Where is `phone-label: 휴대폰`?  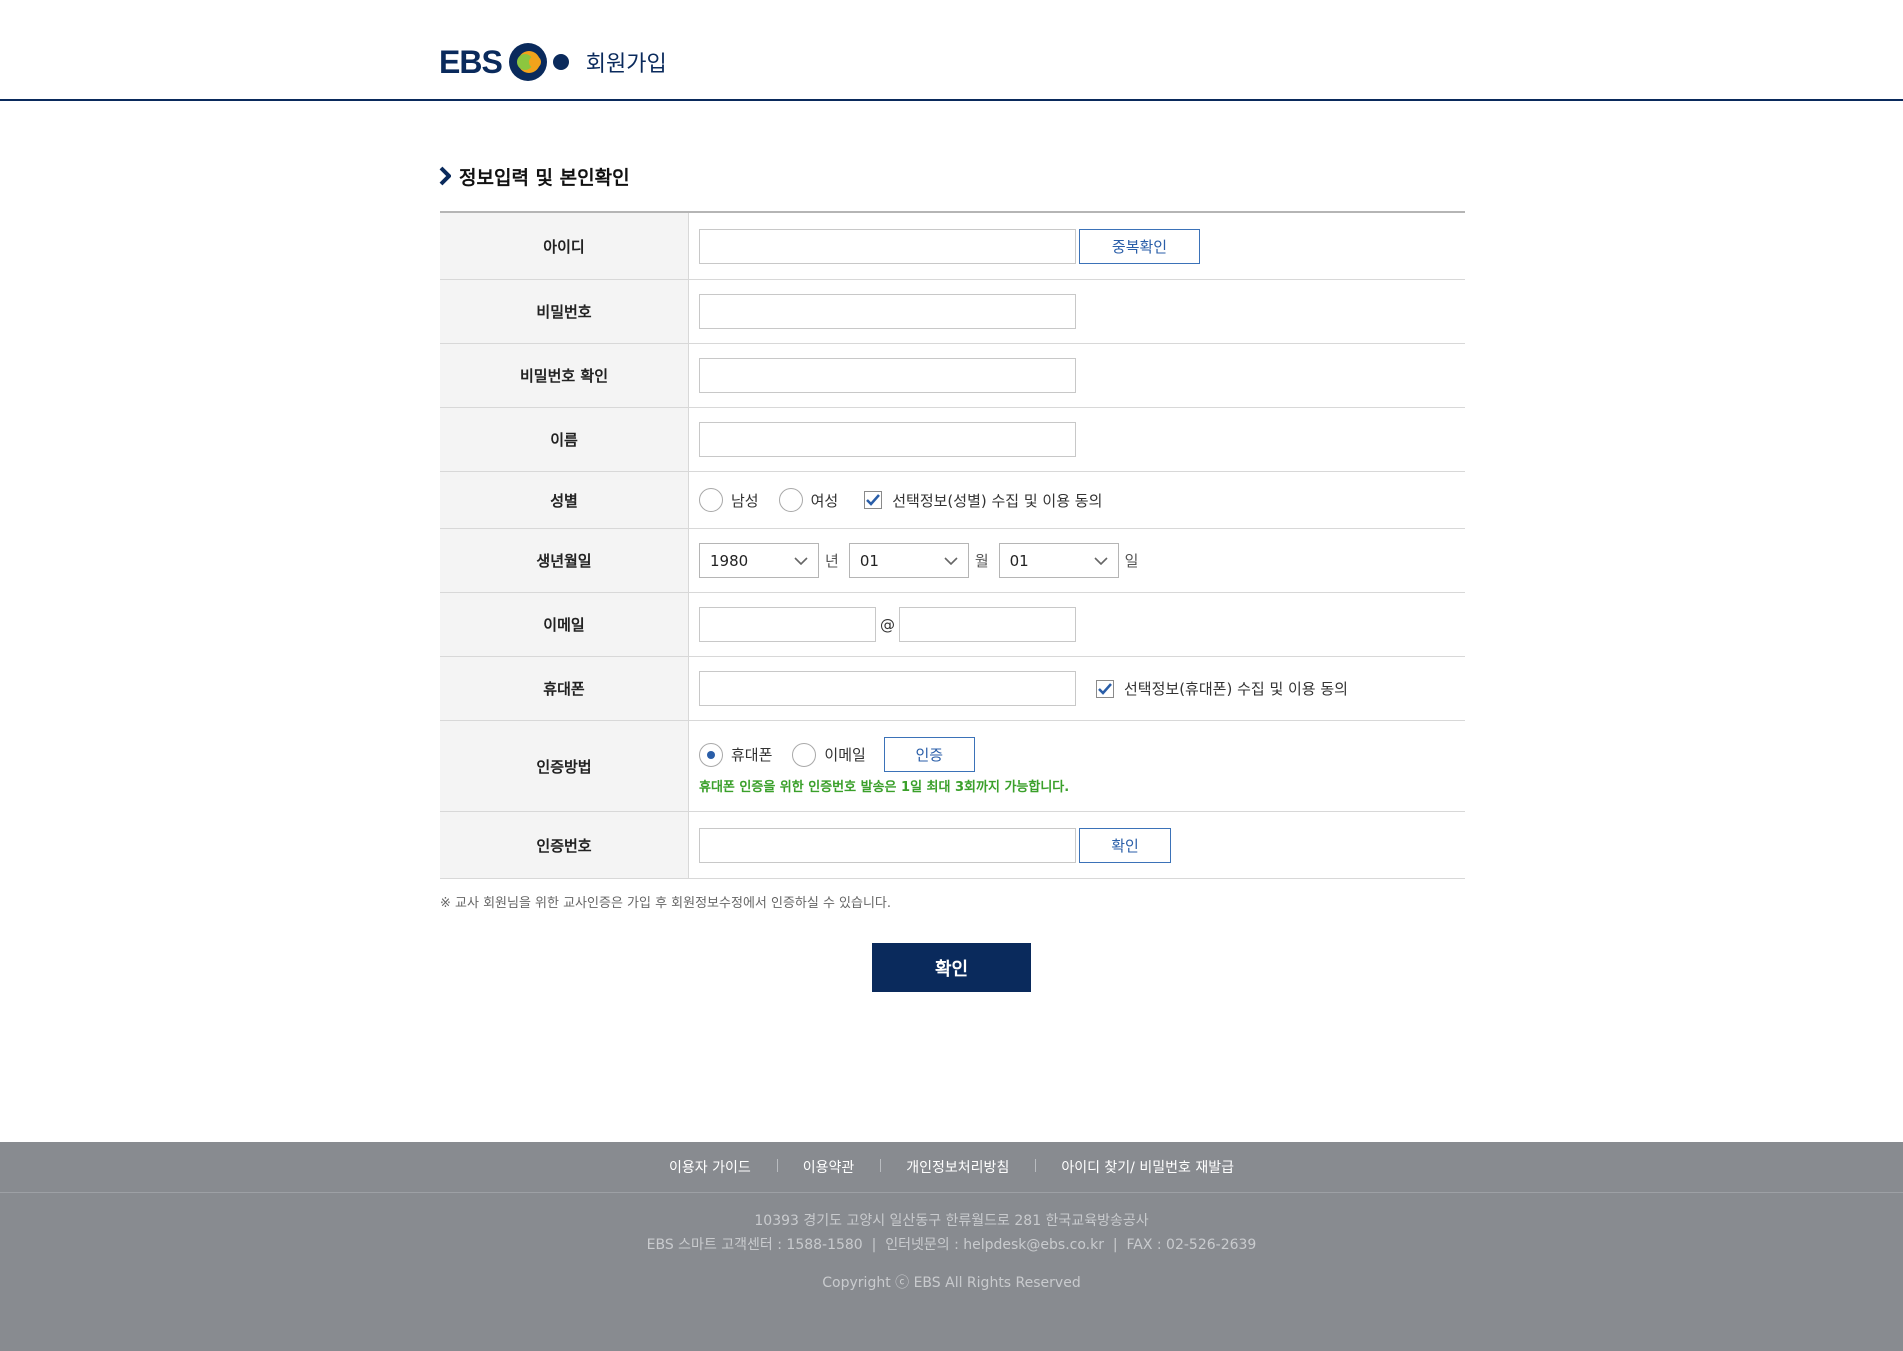
phone-label: 휴대폰 is located at coordinates (564, 688).